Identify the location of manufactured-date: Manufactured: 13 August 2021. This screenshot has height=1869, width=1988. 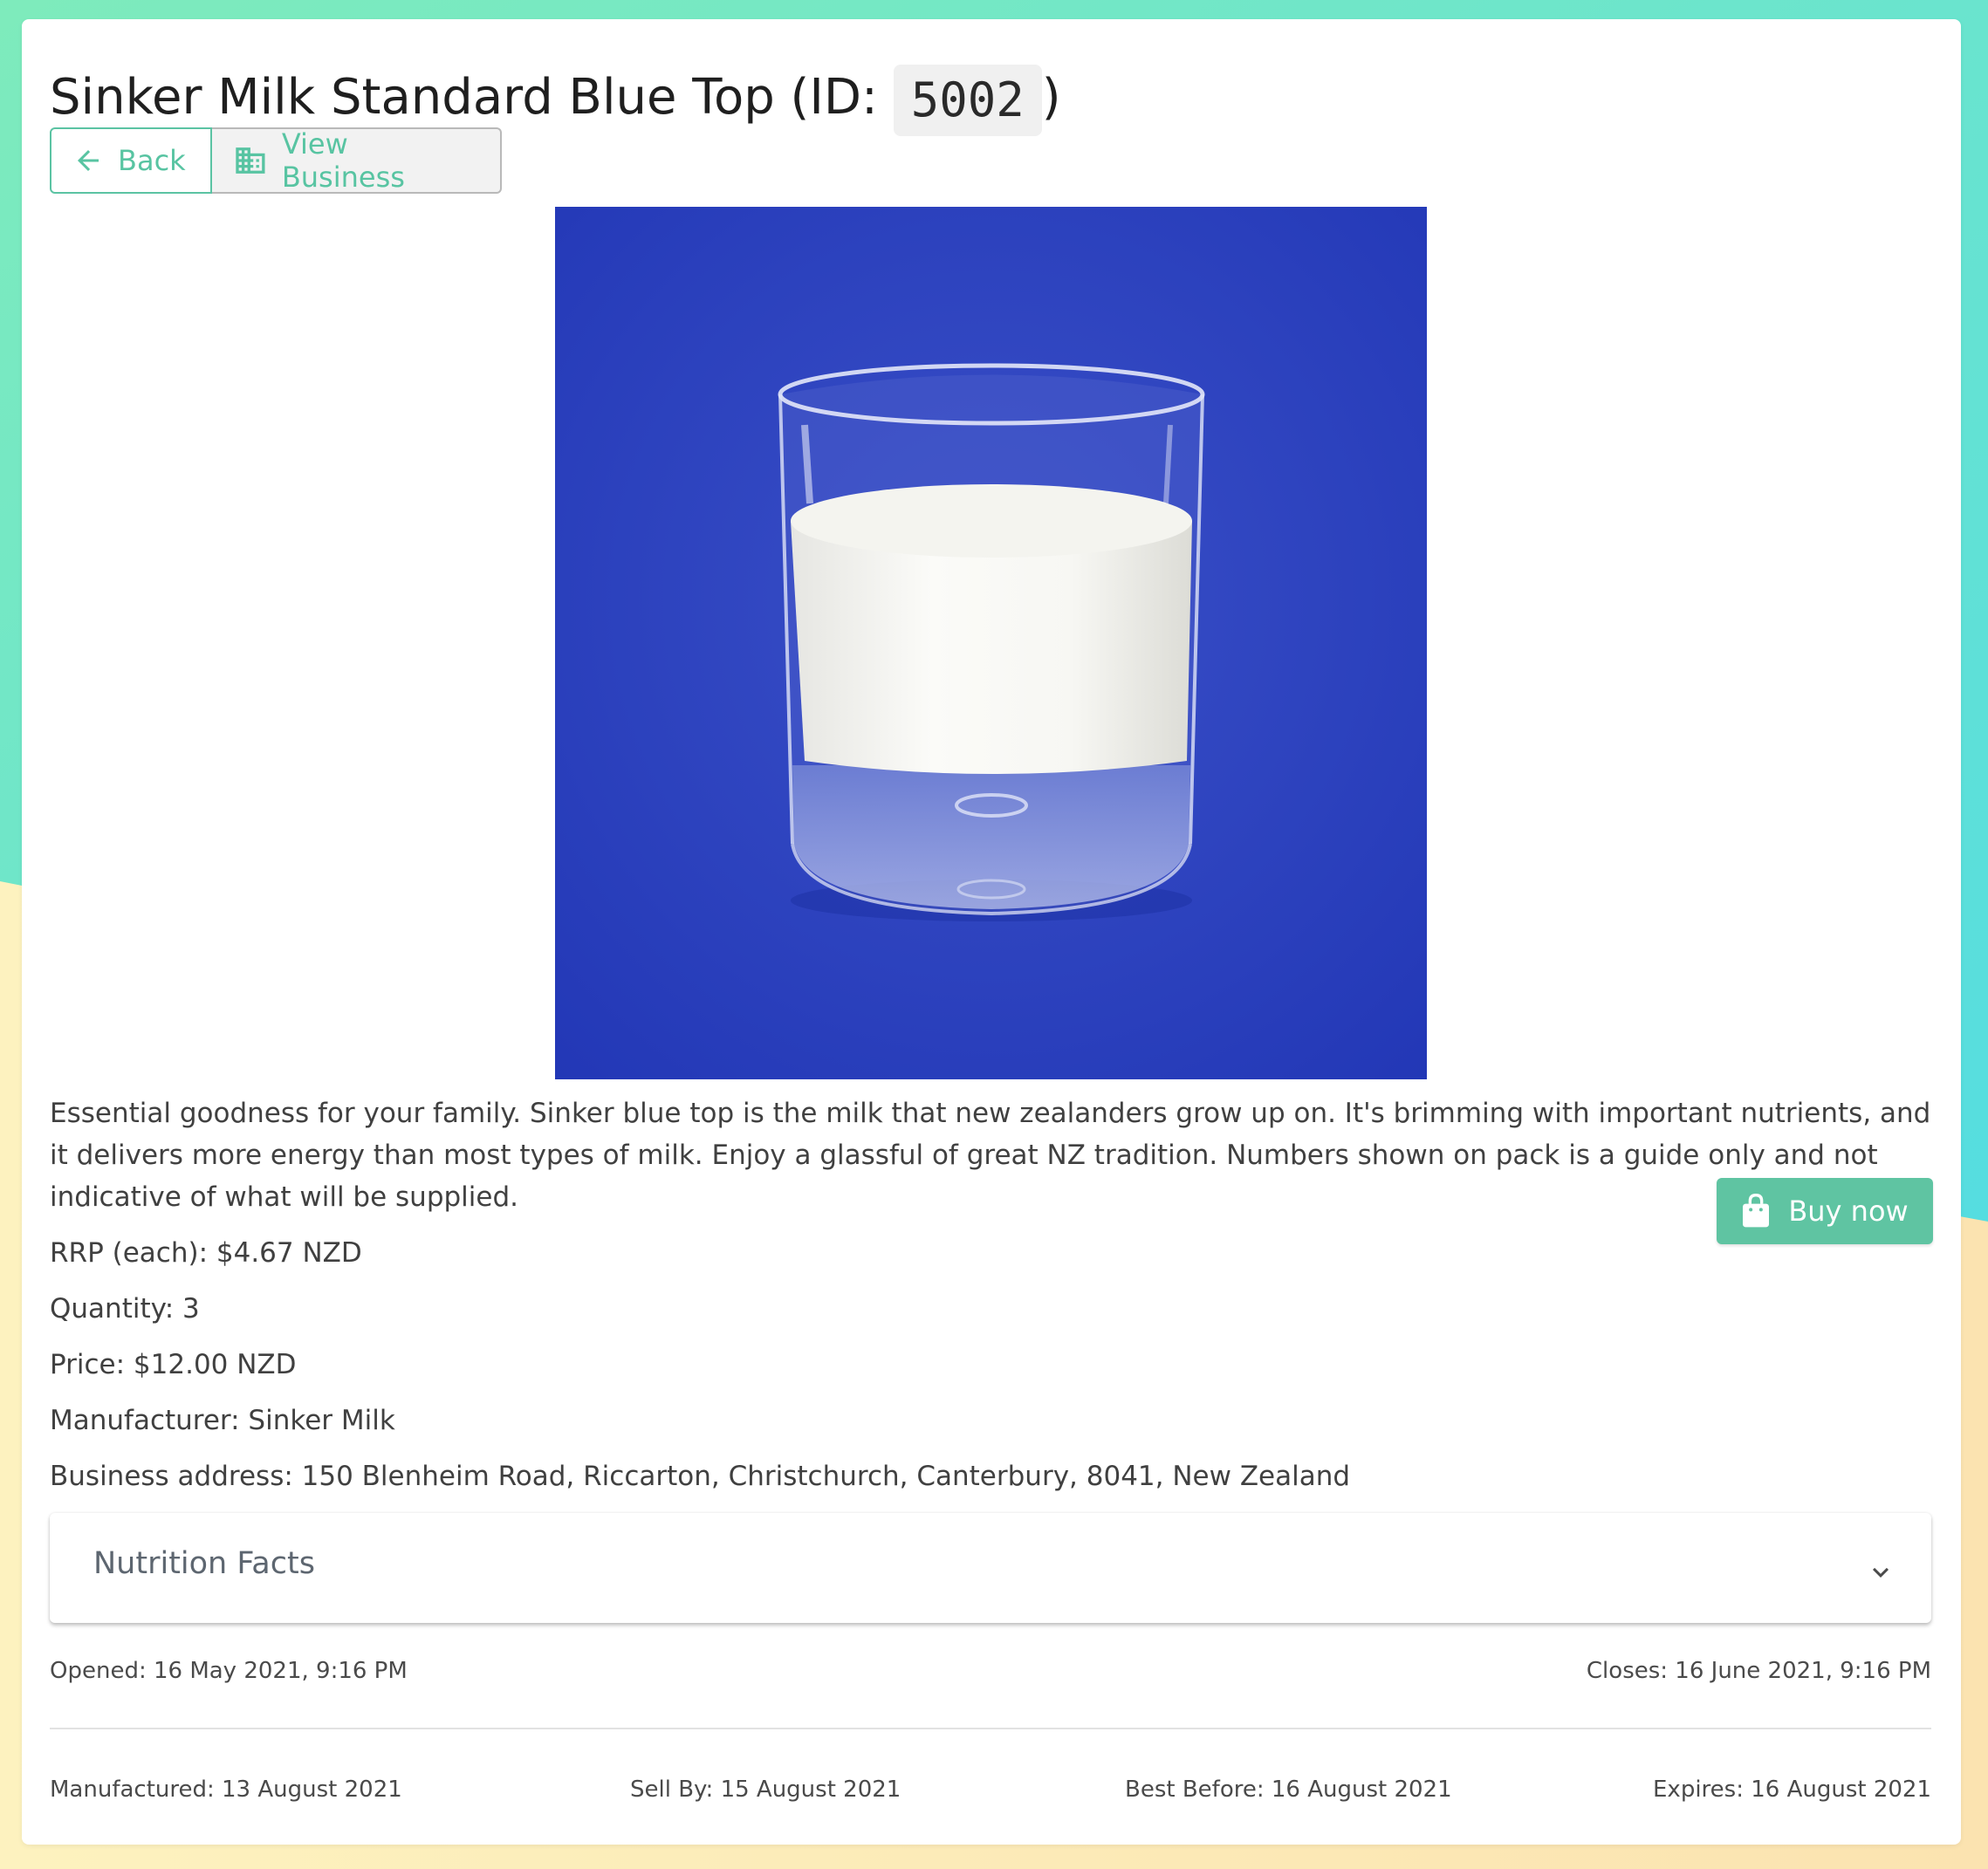
(226, 1790).